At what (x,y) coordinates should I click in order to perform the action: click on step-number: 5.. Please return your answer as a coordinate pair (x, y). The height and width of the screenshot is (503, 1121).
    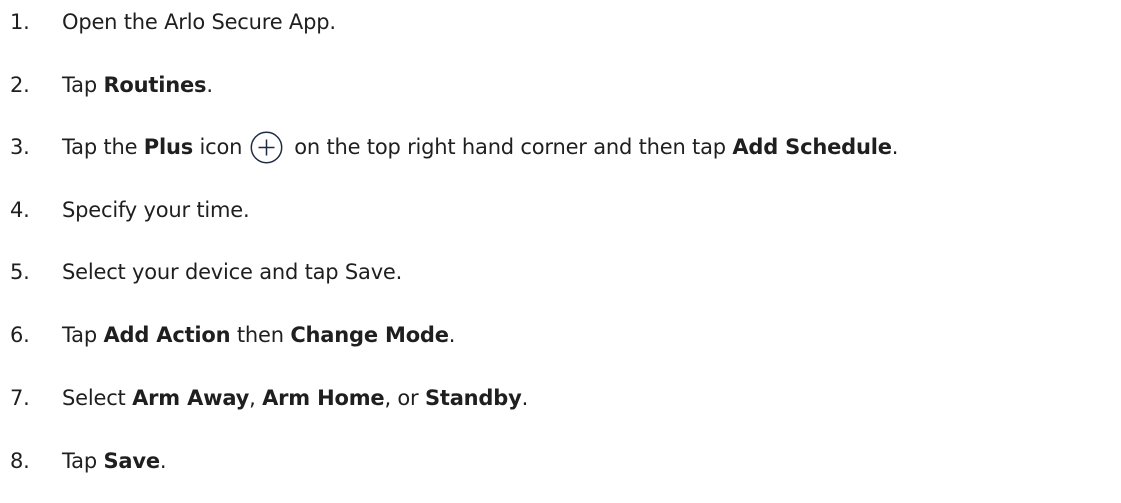
    Looking at the image, I should click on (20, 272).